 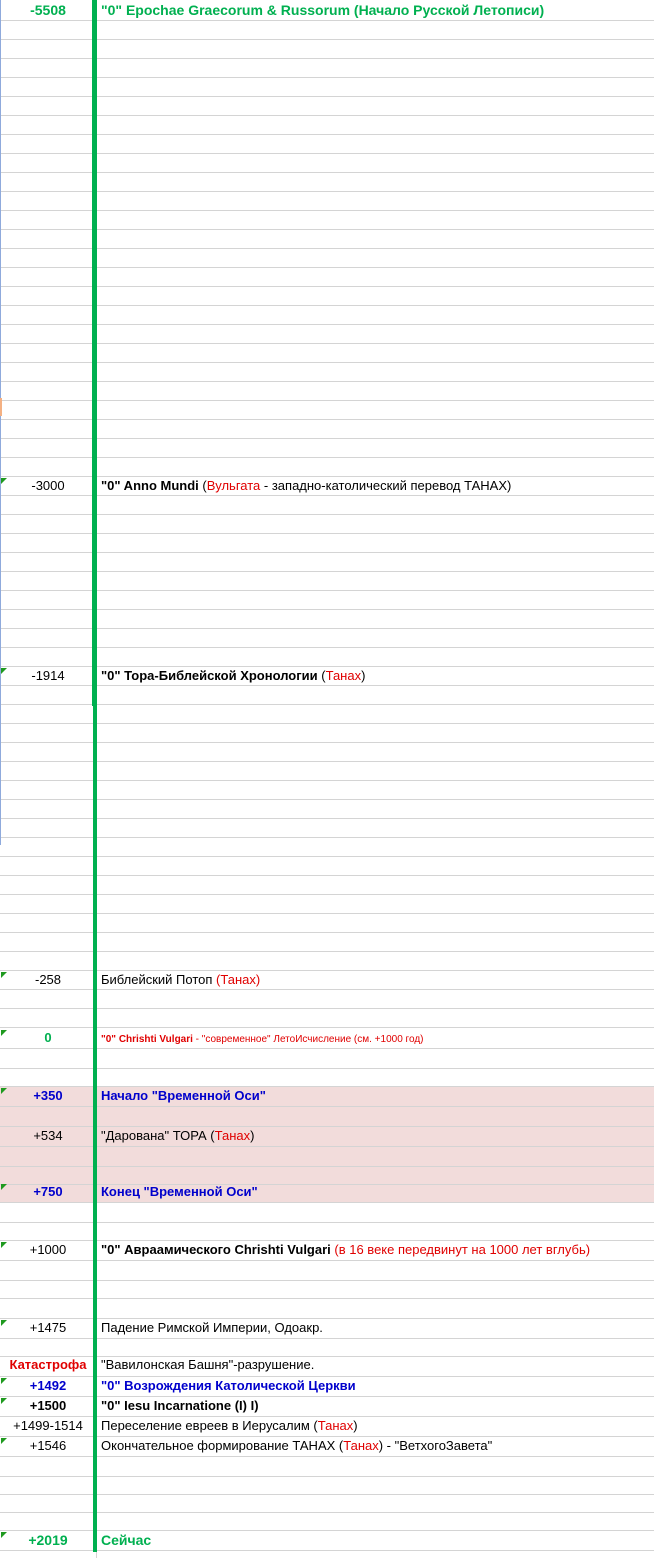 I want to click on event-description-cell: Сейчас, so click(x=126, y=1540).